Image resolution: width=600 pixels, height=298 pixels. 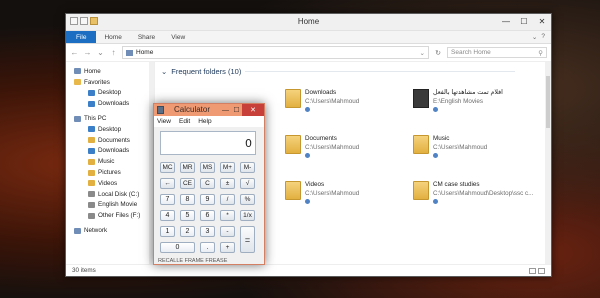 I want to click on key-1: 1, so click(x=167, y=231).